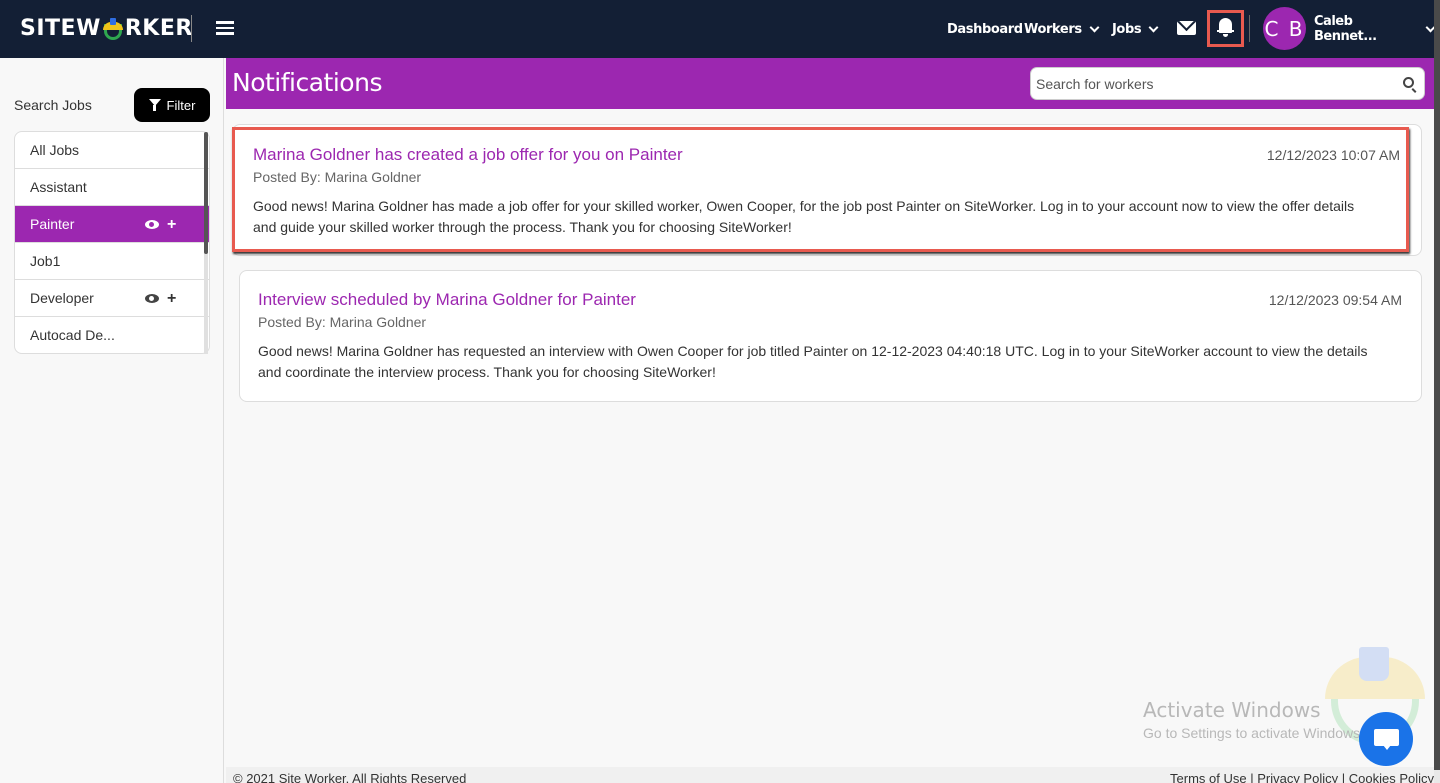 This screenshot has width=1440, height=783. What do you see at coordinates (1408, 82) in the screenshot?
I see `search-icon` at bounding box center [1408, 82].